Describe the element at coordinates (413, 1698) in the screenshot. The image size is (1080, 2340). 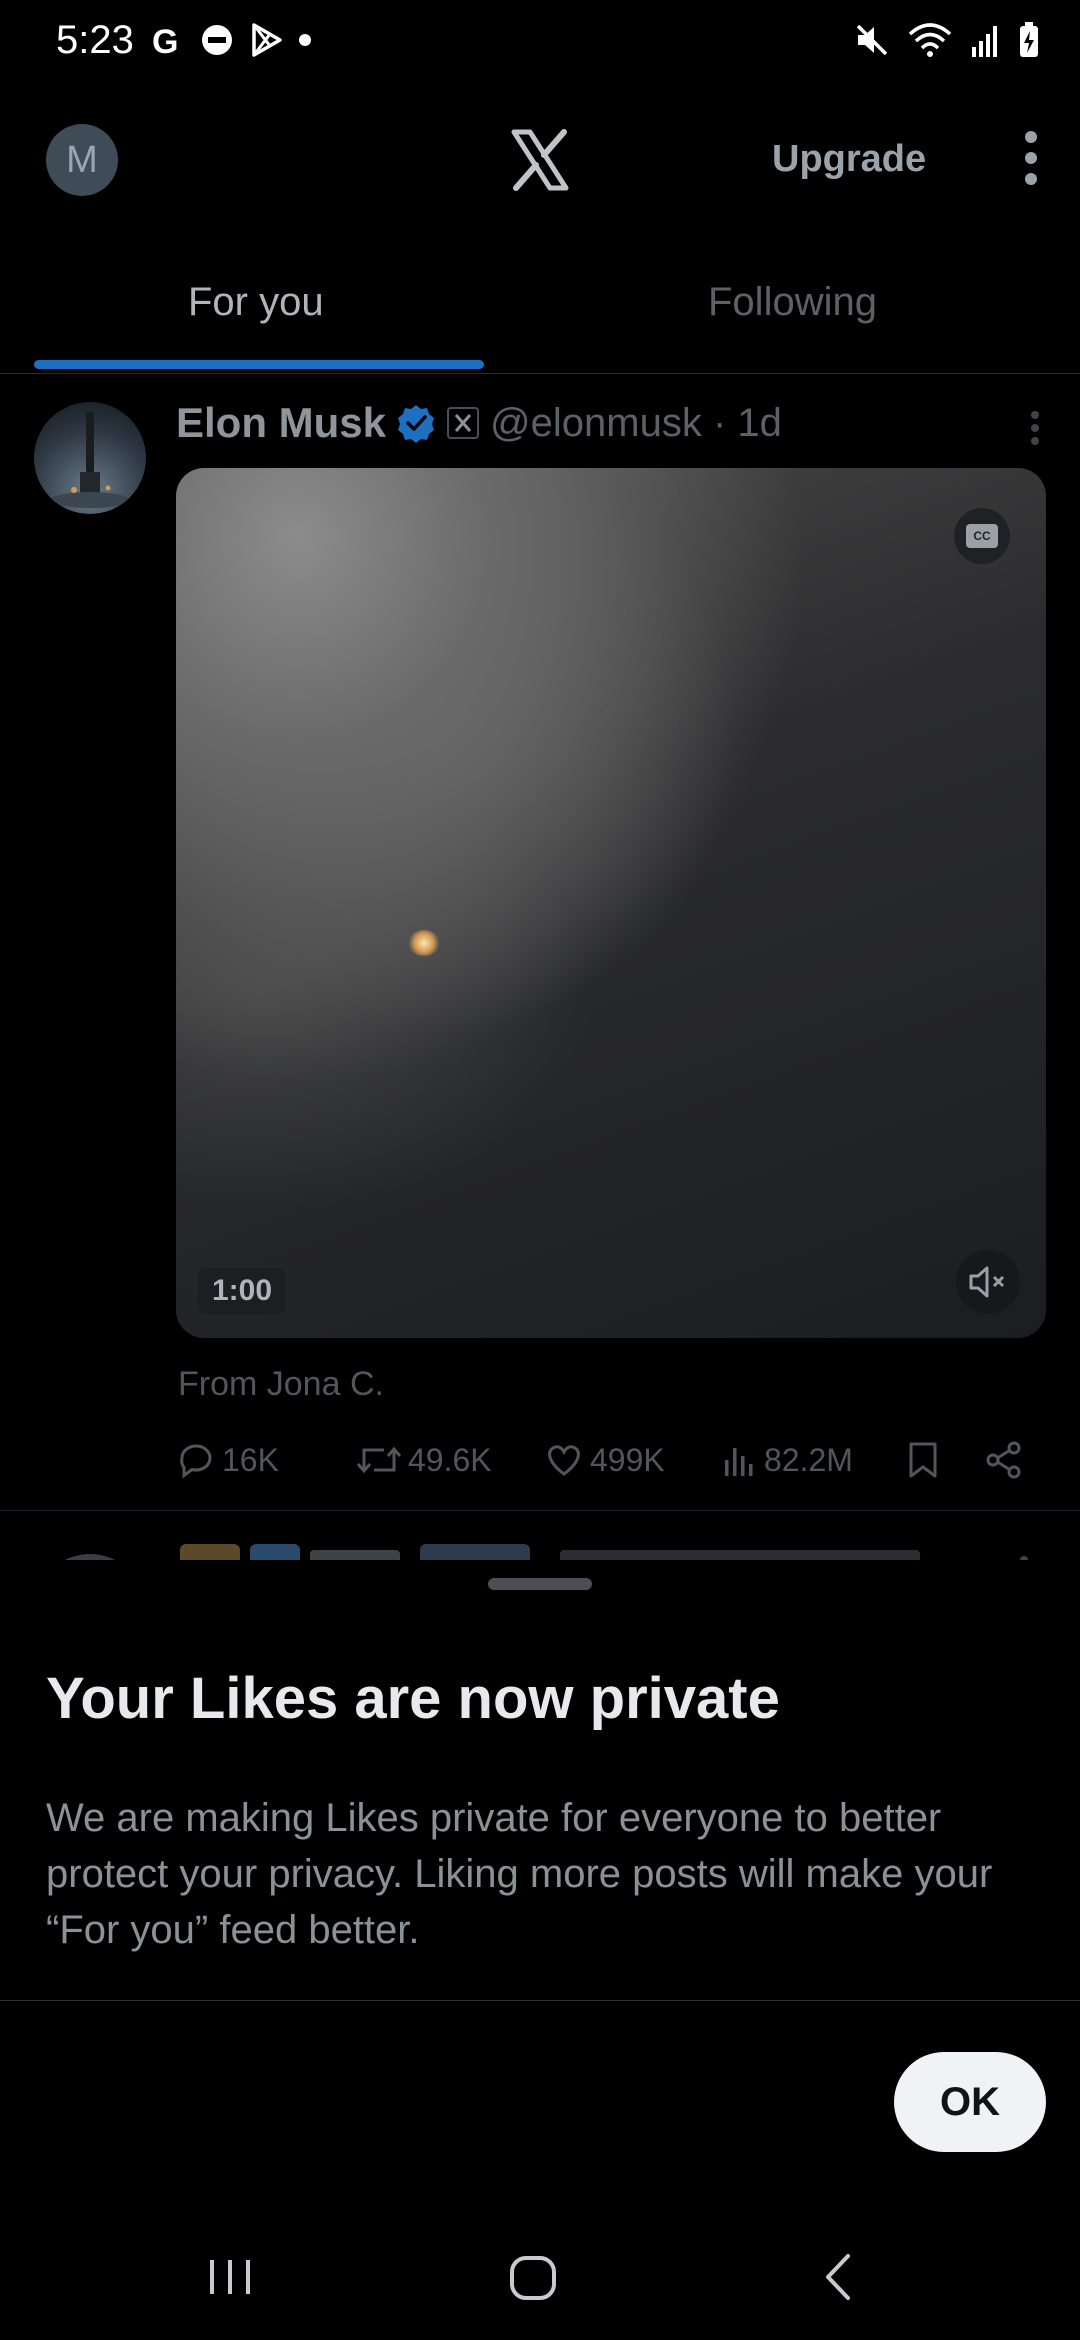
I see `sheet-title: Your Likes are now private` at that location.